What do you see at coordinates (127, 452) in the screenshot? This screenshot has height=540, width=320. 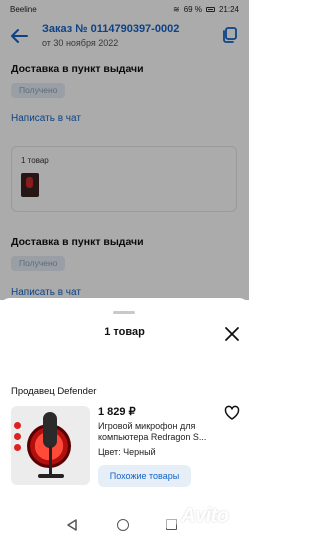 I see `product-color: Цвет: Черный` at bounding box center [127, 452].